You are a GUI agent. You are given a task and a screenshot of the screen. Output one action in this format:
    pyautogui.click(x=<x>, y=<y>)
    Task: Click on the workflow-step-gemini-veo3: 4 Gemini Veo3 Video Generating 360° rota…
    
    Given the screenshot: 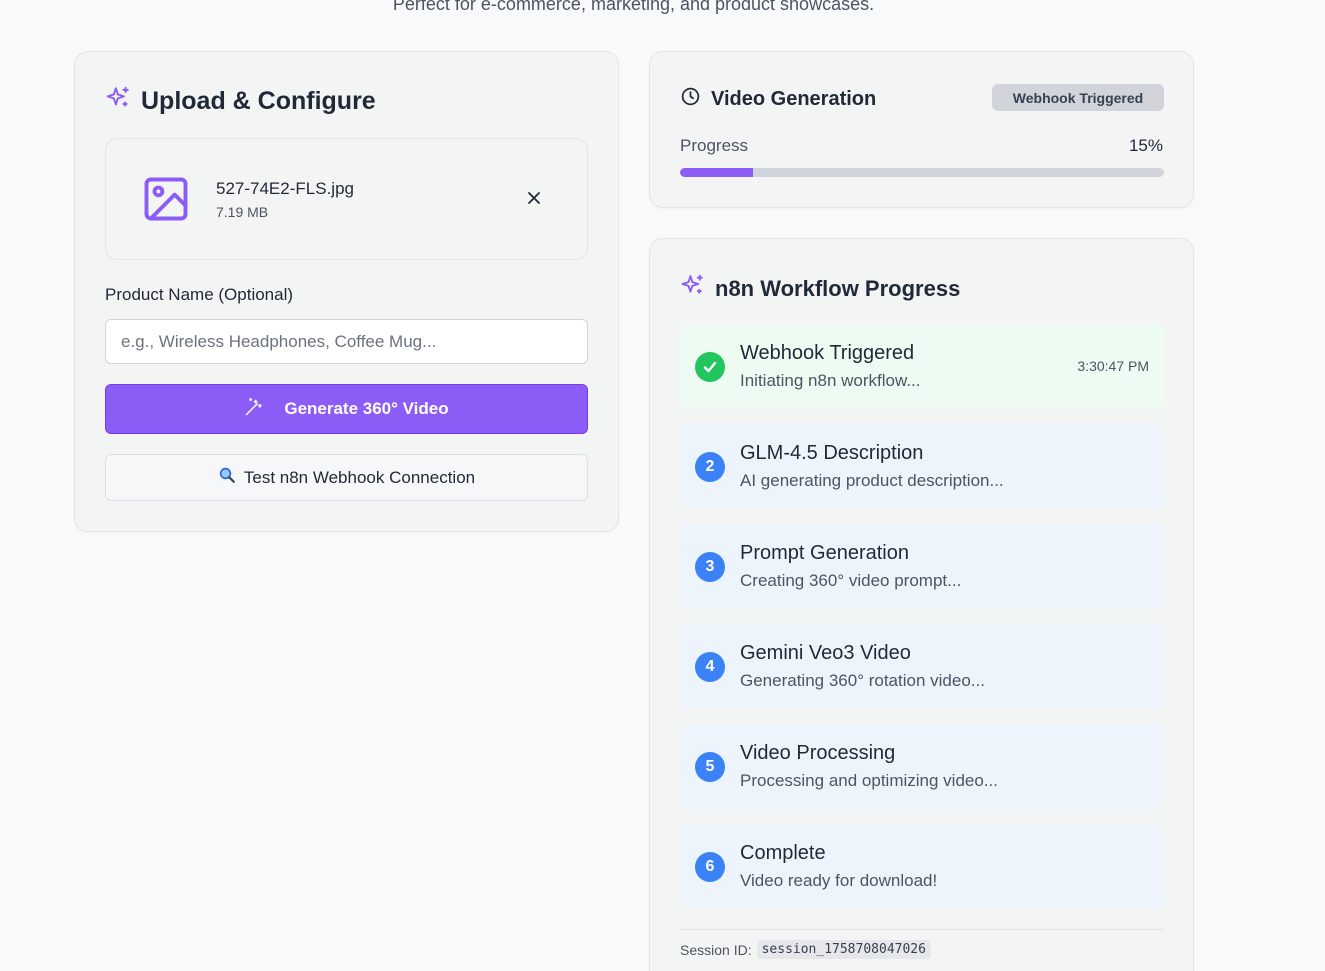 What is the action you would take?
    pyautogui.click(x=922, y=666)
    